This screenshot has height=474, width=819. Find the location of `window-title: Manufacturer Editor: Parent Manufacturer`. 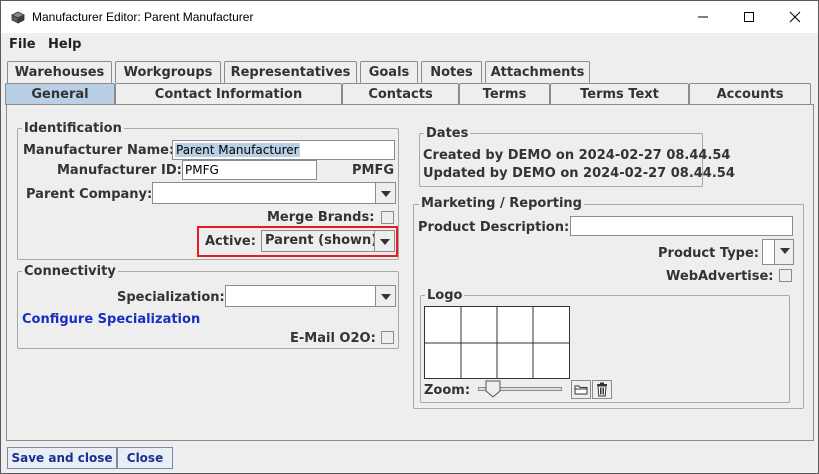

window-title: Manufacturer Editor: Parent Manufacturer is located at coordinates (143, 17).